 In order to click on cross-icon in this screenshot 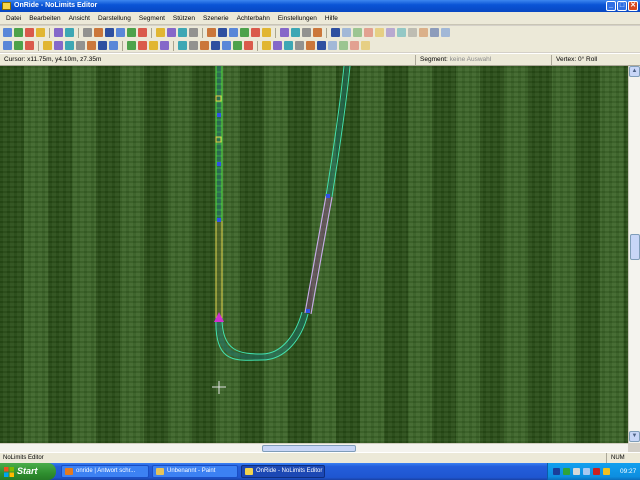, I will do `click(193, 32)`.